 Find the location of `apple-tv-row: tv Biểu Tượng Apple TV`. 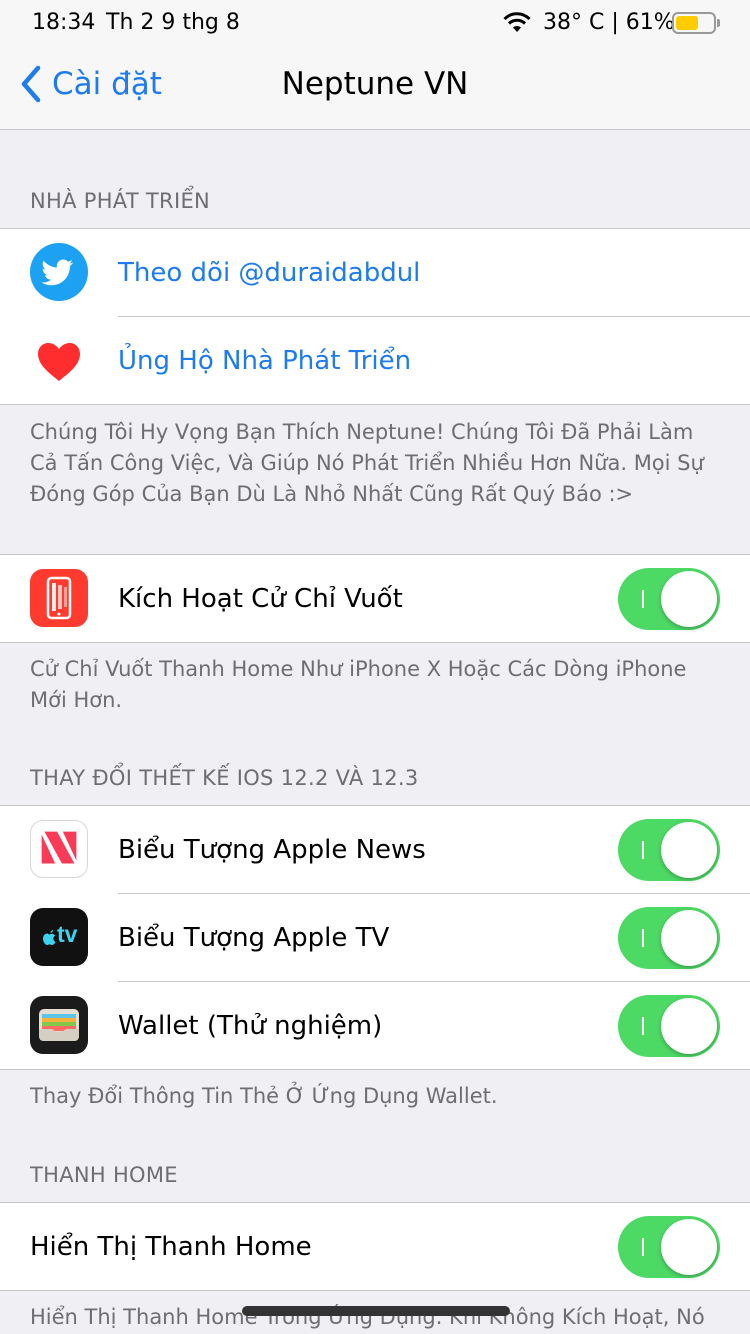

apple-tv-row: tv Biểu Tượng Apple TV is located at coordinates (375, 938).